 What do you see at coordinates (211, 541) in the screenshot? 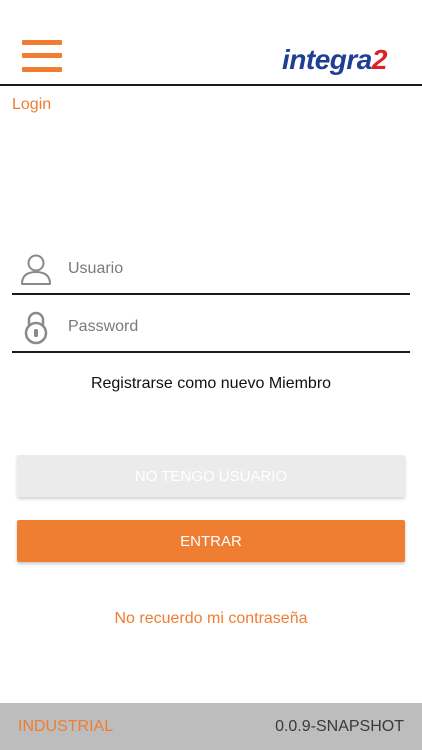
I see `enter-button: ENTRAR` at bounding box center [211, 541].